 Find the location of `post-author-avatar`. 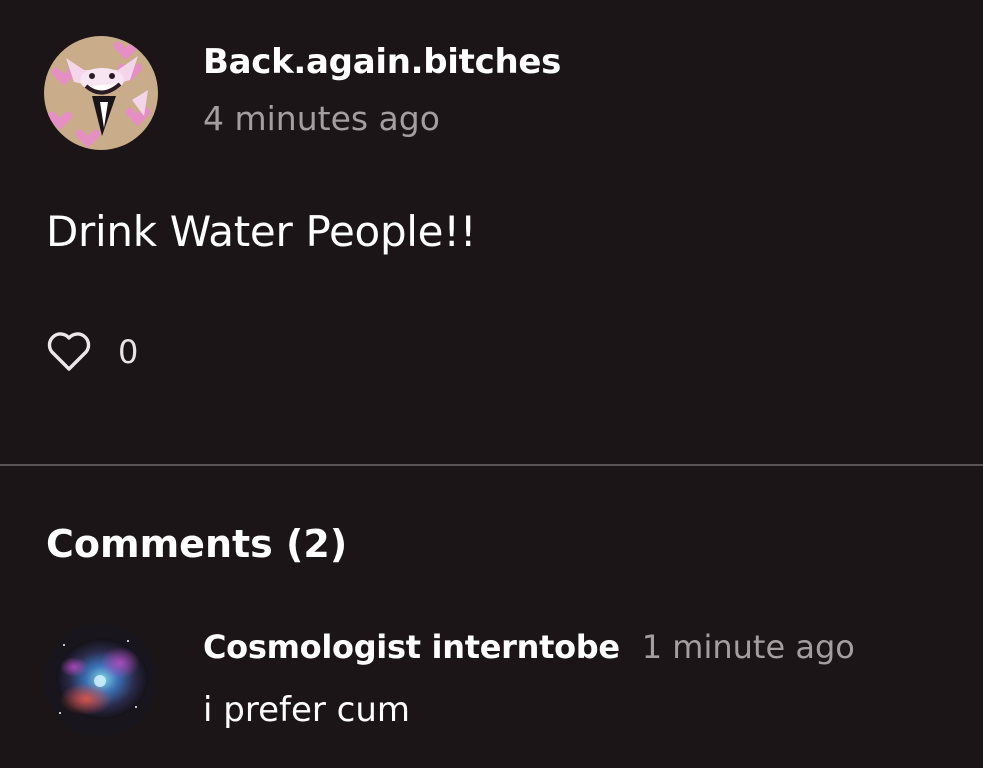

post-author-avatar is located at coordinates (101, 93).